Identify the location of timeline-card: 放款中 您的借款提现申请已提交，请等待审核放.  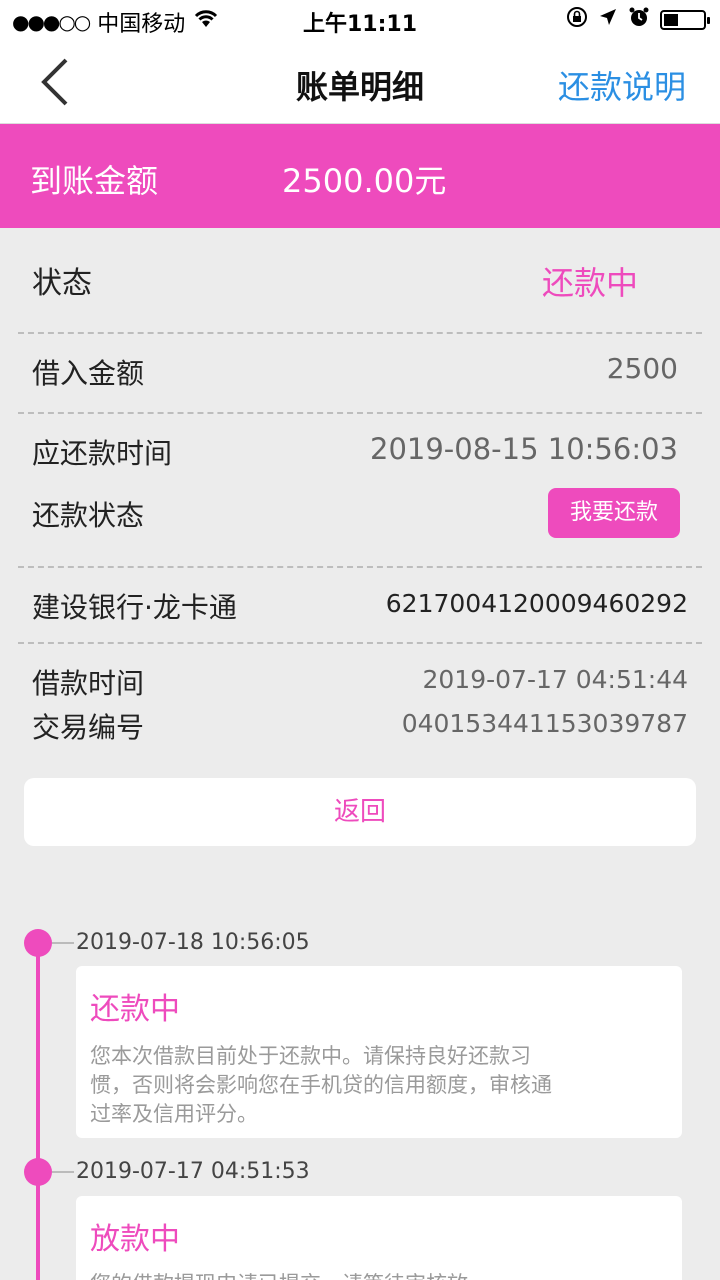
(379, 1238).